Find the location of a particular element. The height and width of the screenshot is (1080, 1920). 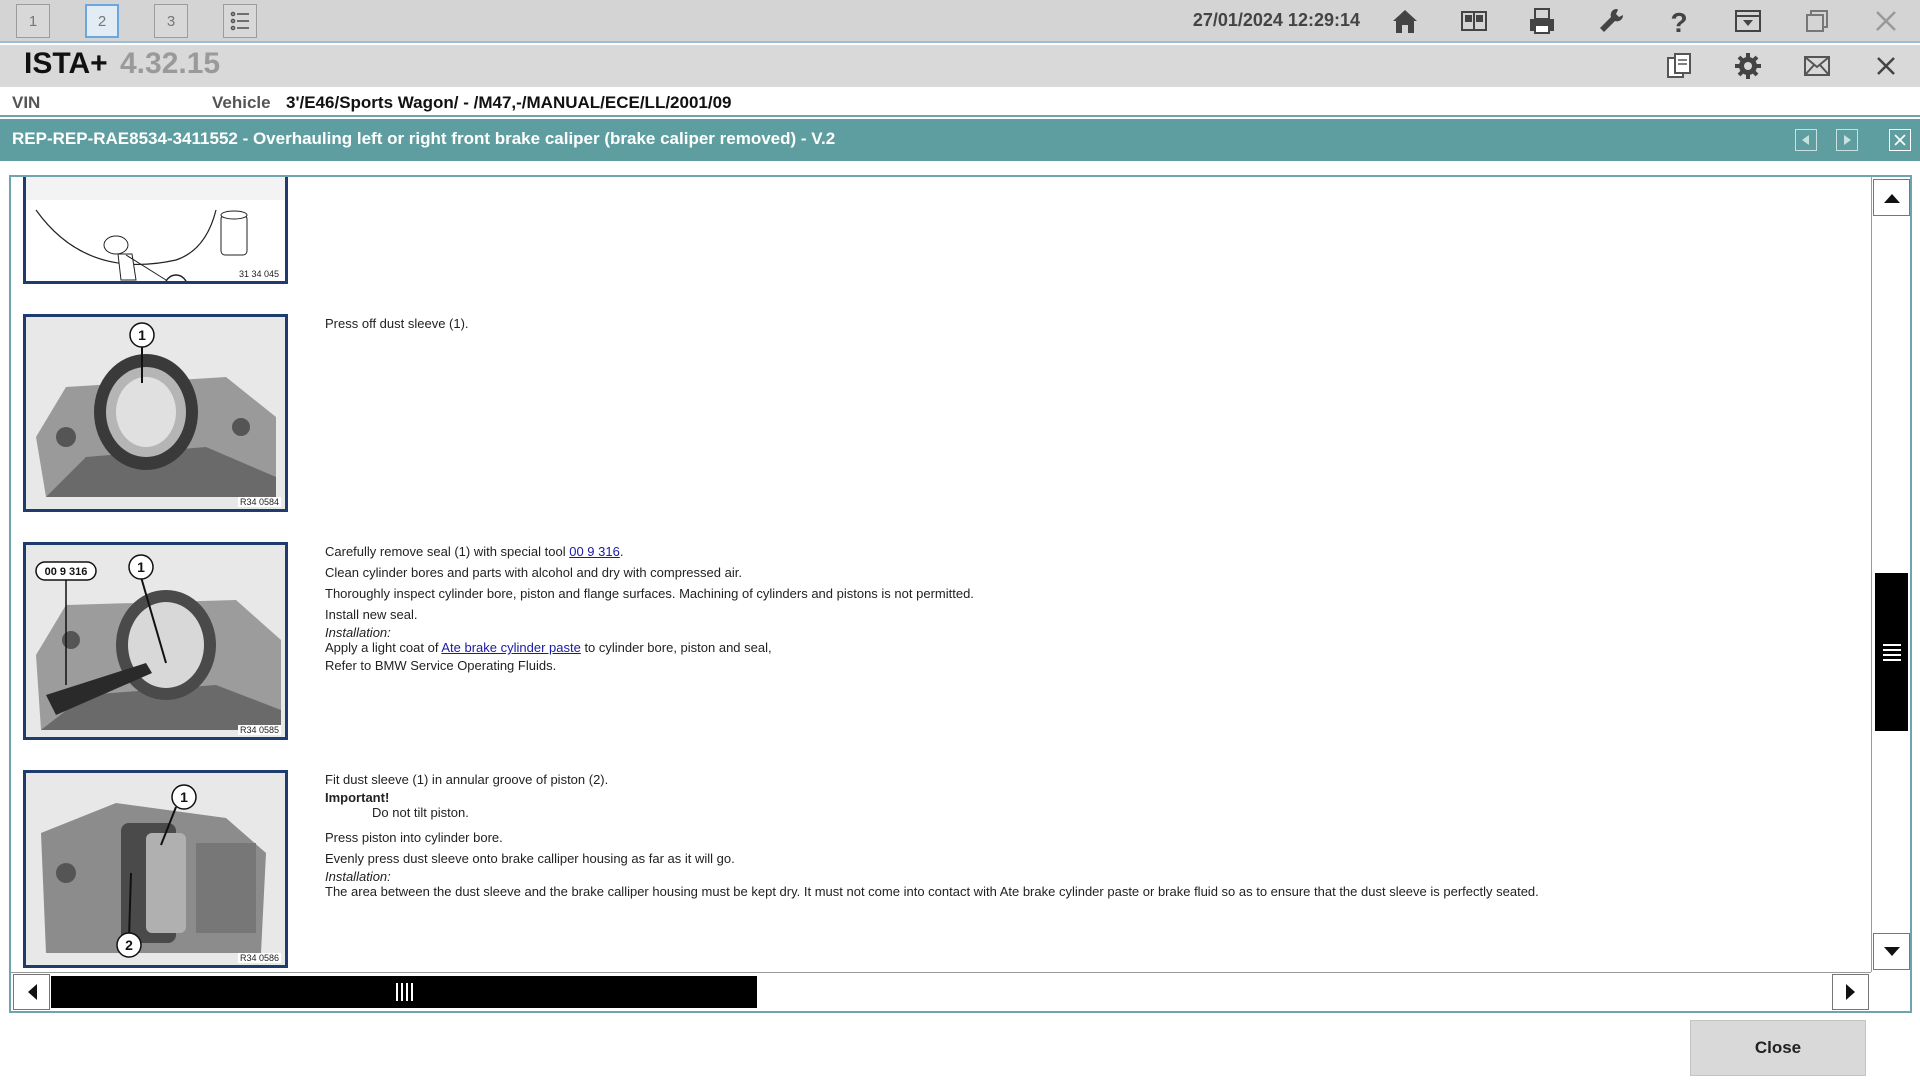

figure-code: R34 0585 is located at coordinates (259, 730).